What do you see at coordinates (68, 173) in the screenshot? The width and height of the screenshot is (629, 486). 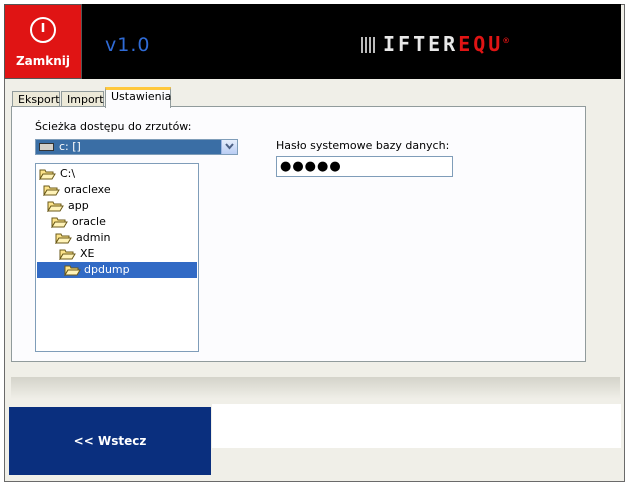 I see `tree-node-label: C:\` at bounding box center [68, 173].